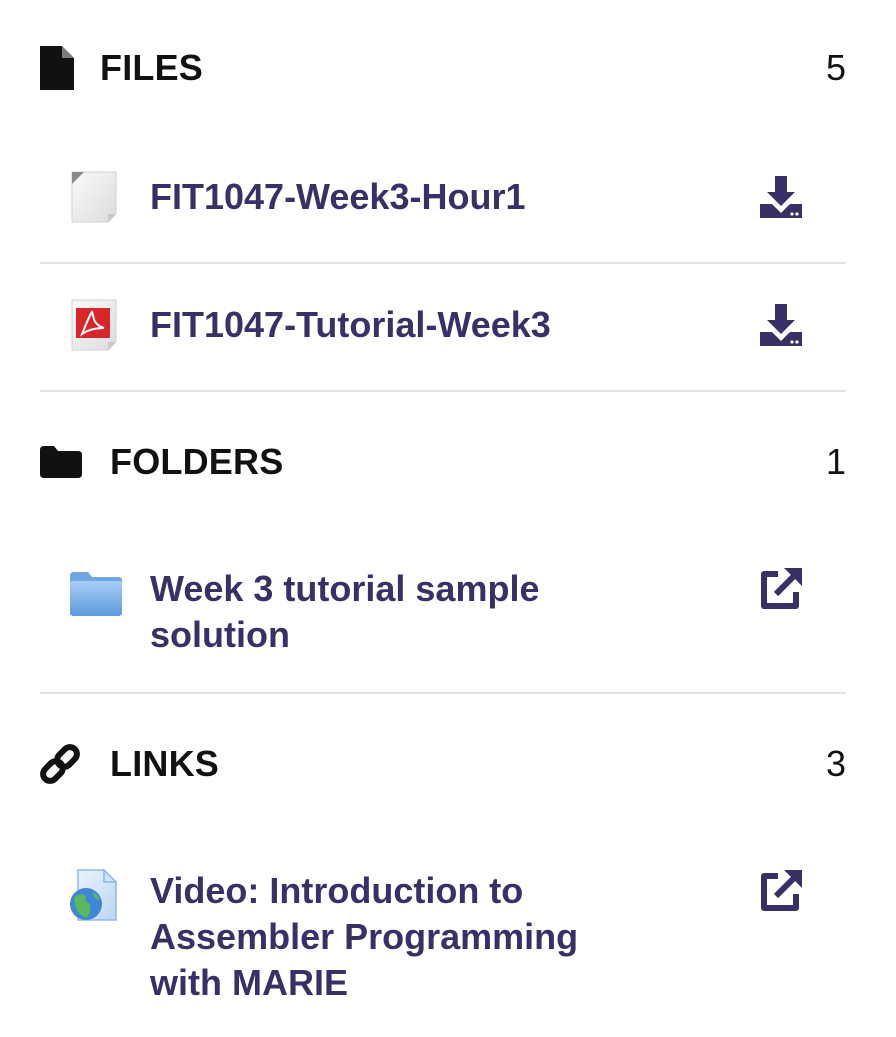 The width and height of the screenshot is (896, 1037). I want to click on folders-section-title: FOLDERS, so click(197, 461).